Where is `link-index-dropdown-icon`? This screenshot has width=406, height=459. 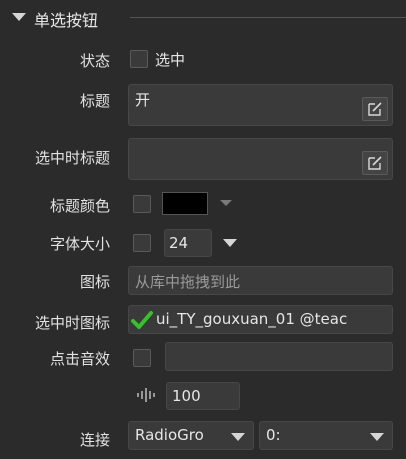 link-index-dropdown-icon is located at coordinates (377, 437).